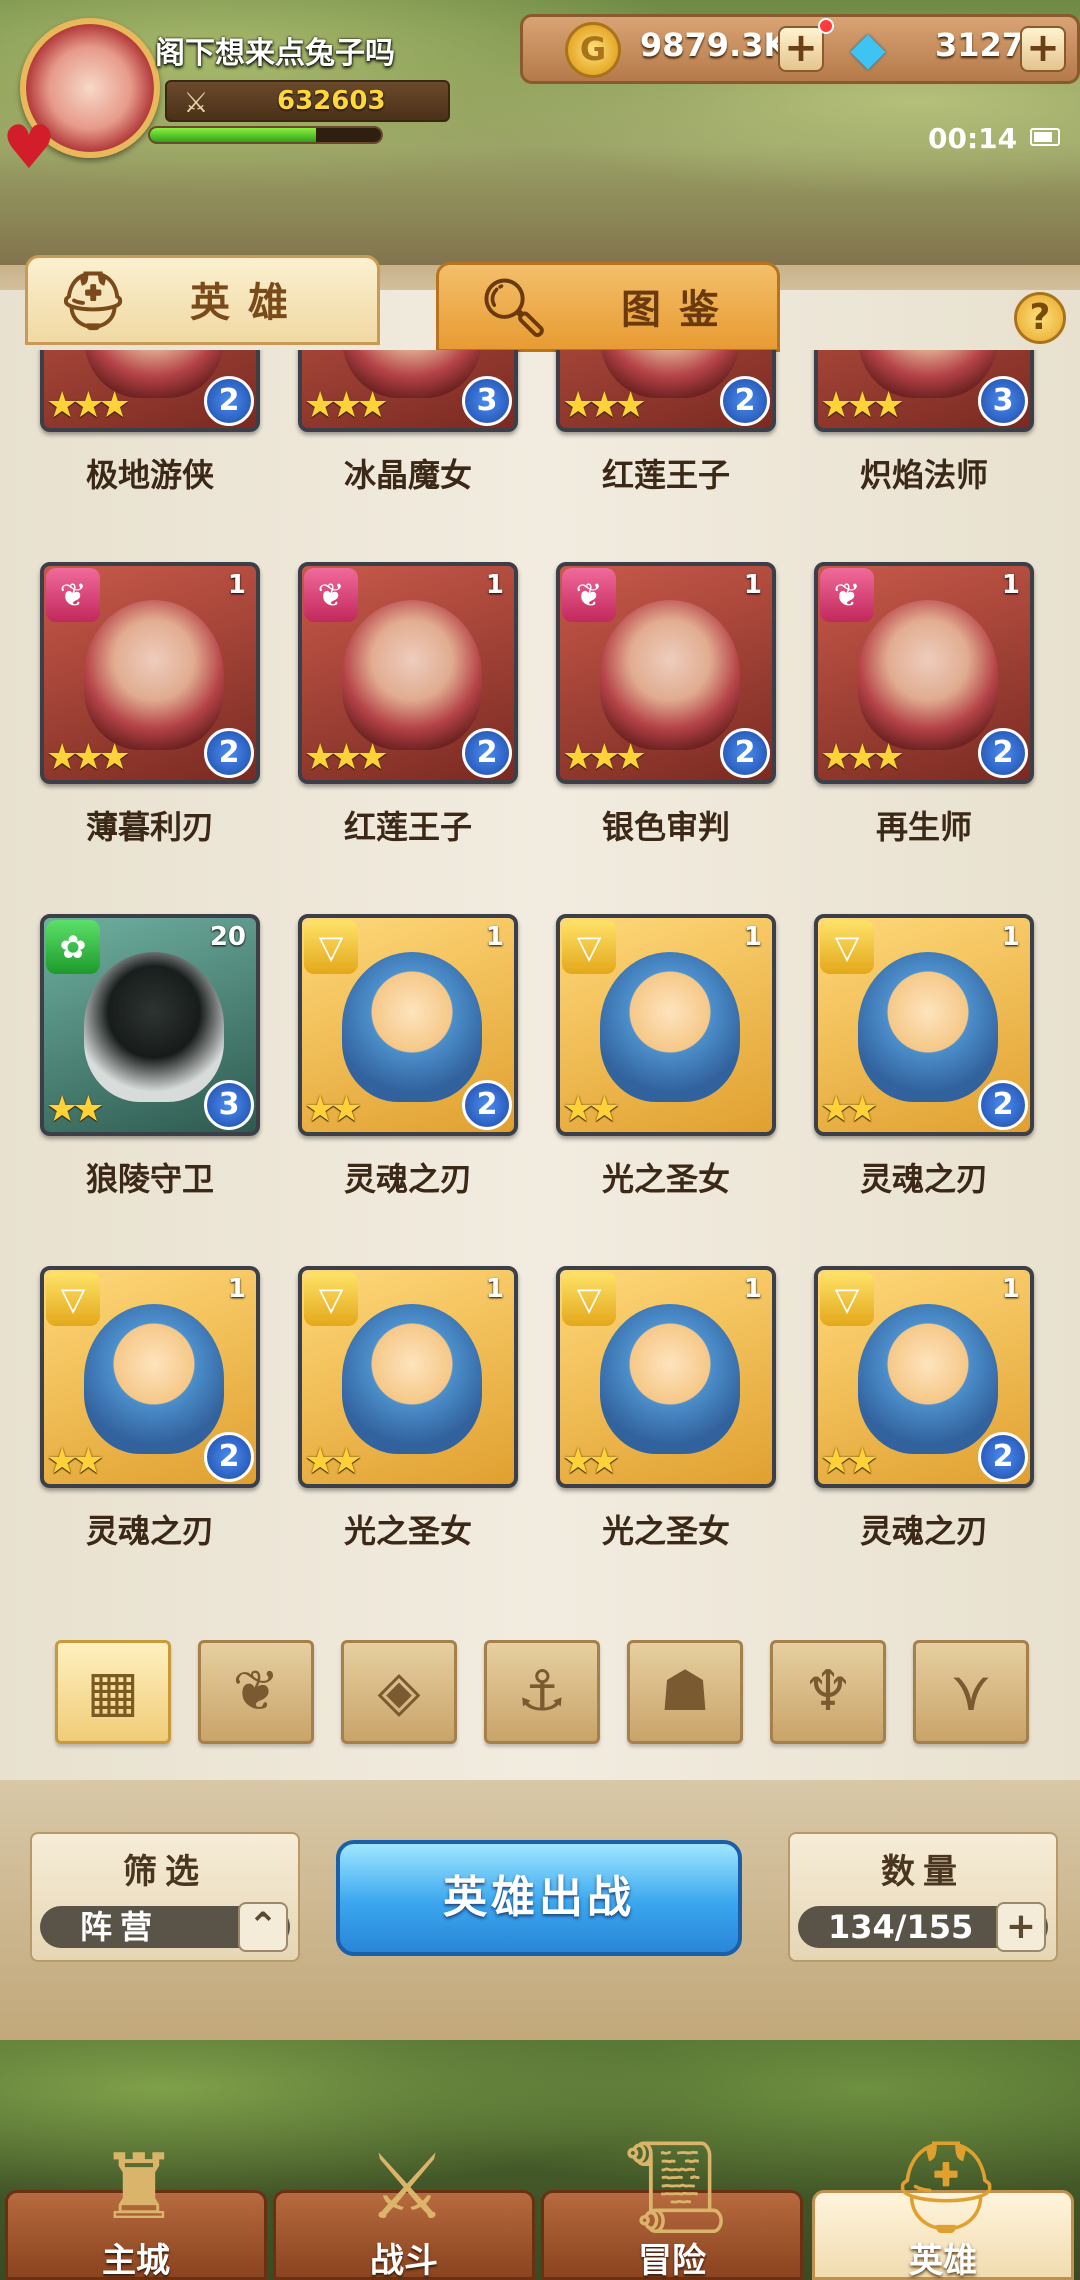 This screenshot has width=1080, height=2280. I want to click on notification-dot, so click(826, 26).